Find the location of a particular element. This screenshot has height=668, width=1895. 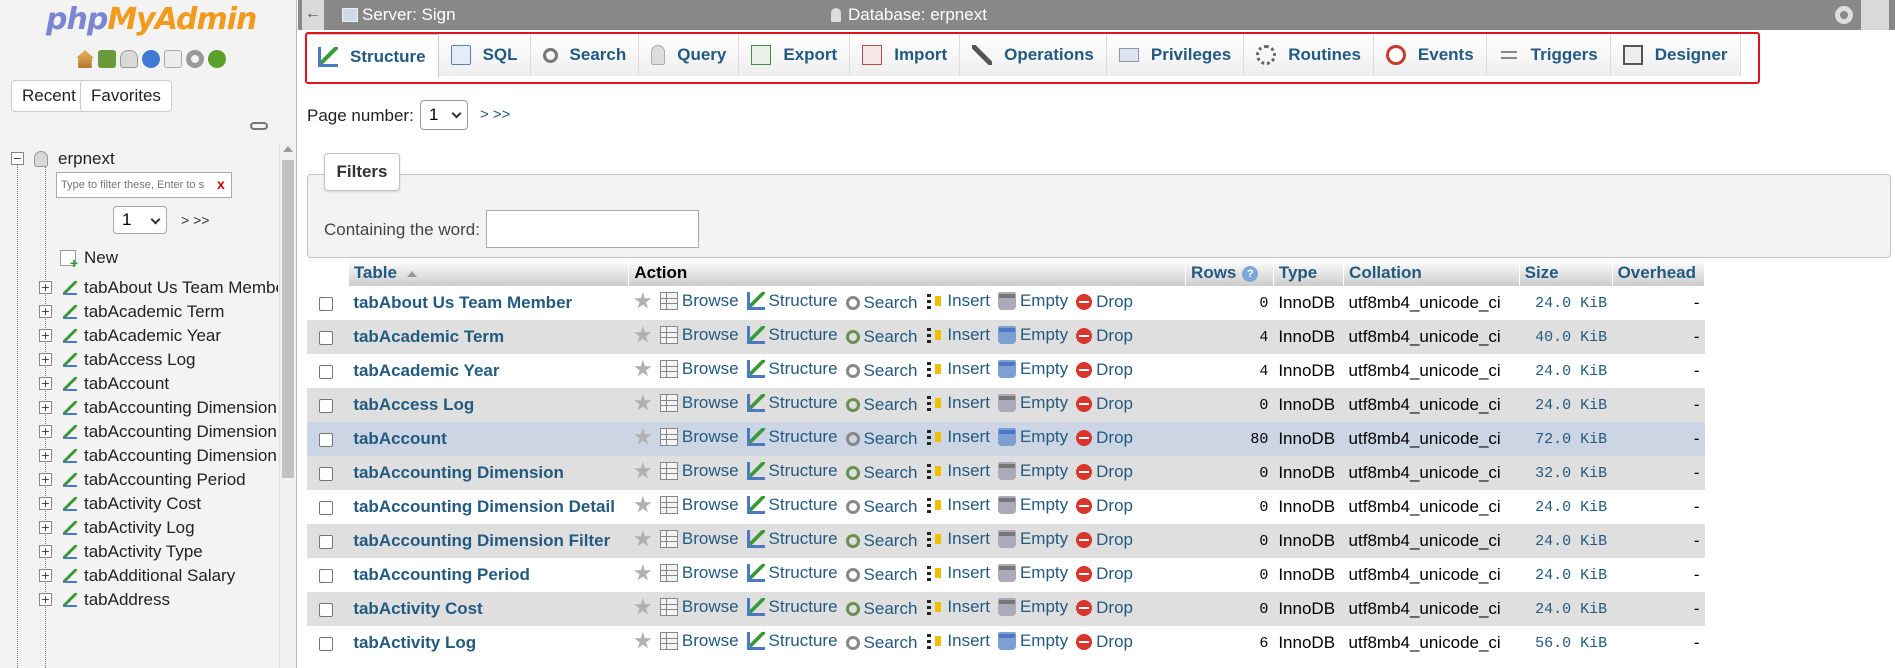

table-name-link: tabActivity Log is located at coordinates (414, 642).